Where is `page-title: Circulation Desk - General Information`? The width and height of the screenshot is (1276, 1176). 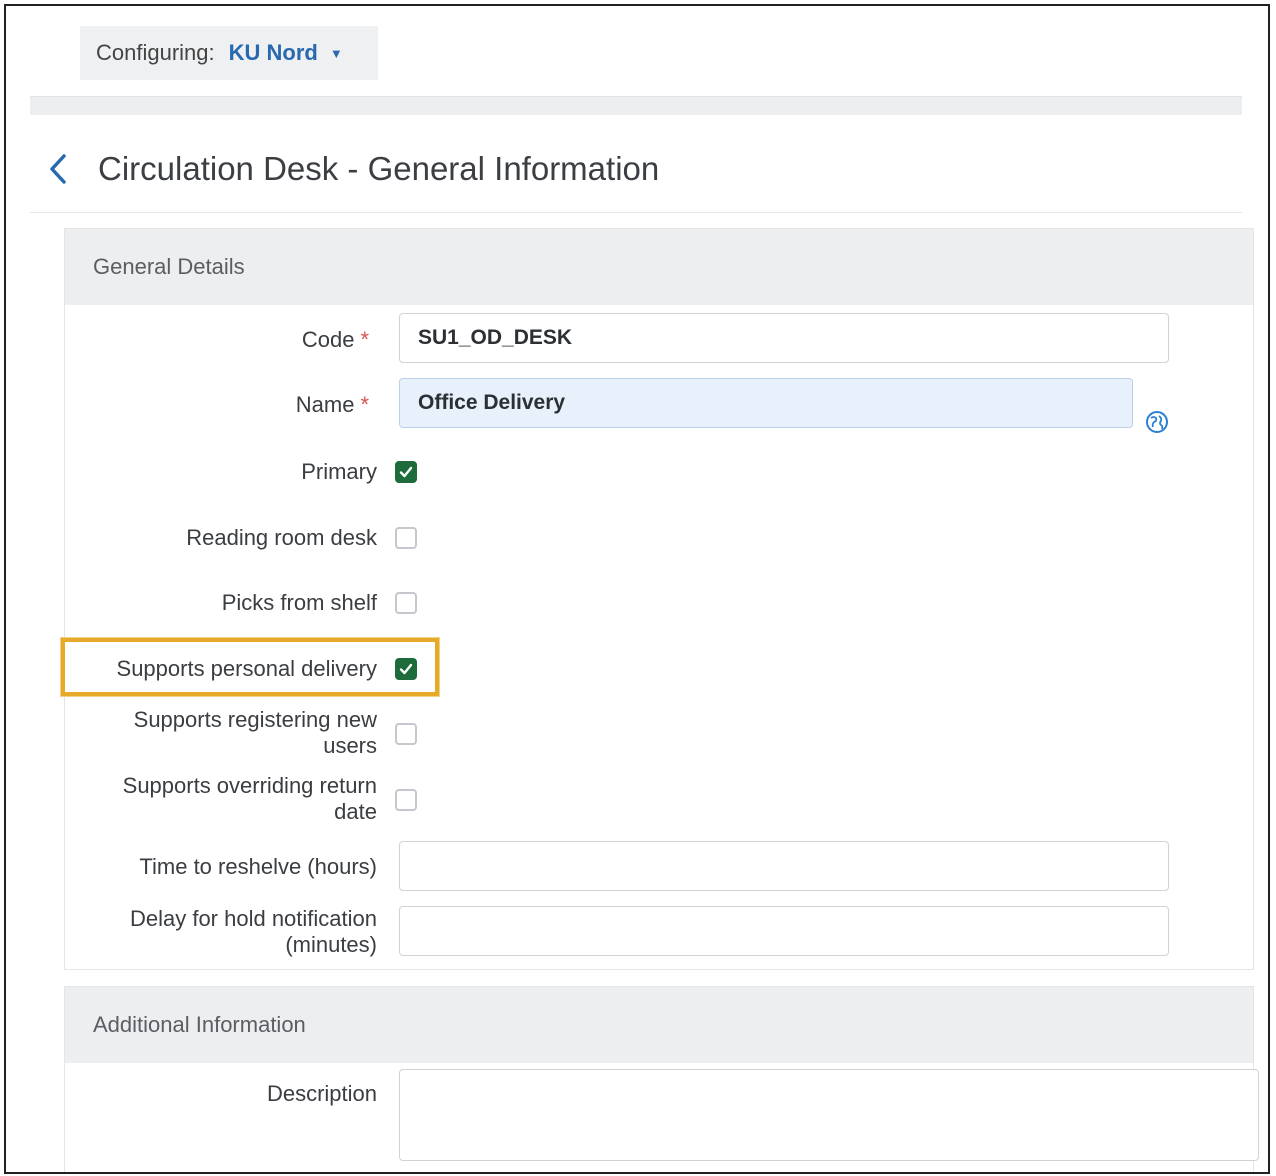
page-title: Circulation Desk - General Information is located at coordinates (379, 168).